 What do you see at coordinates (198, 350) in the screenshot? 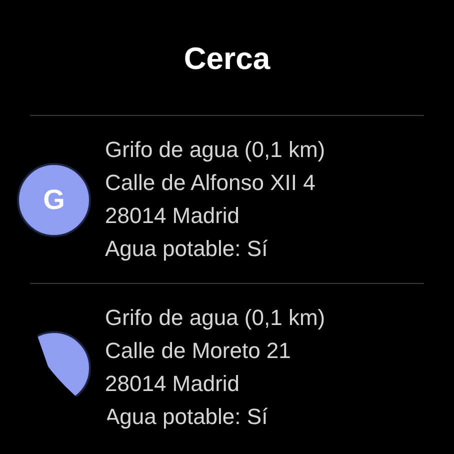
I see `place-detail: Calle de Moreto 21` at bounding box center [198, 350].